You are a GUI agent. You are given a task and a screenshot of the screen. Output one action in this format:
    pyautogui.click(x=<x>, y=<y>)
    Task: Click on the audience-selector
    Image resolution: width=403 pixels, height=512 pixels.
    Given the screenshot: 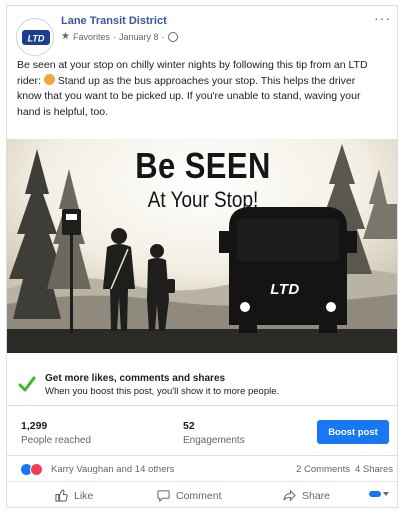 What is the action you would take?
    pyautogui.click(x=379, y=494)
    